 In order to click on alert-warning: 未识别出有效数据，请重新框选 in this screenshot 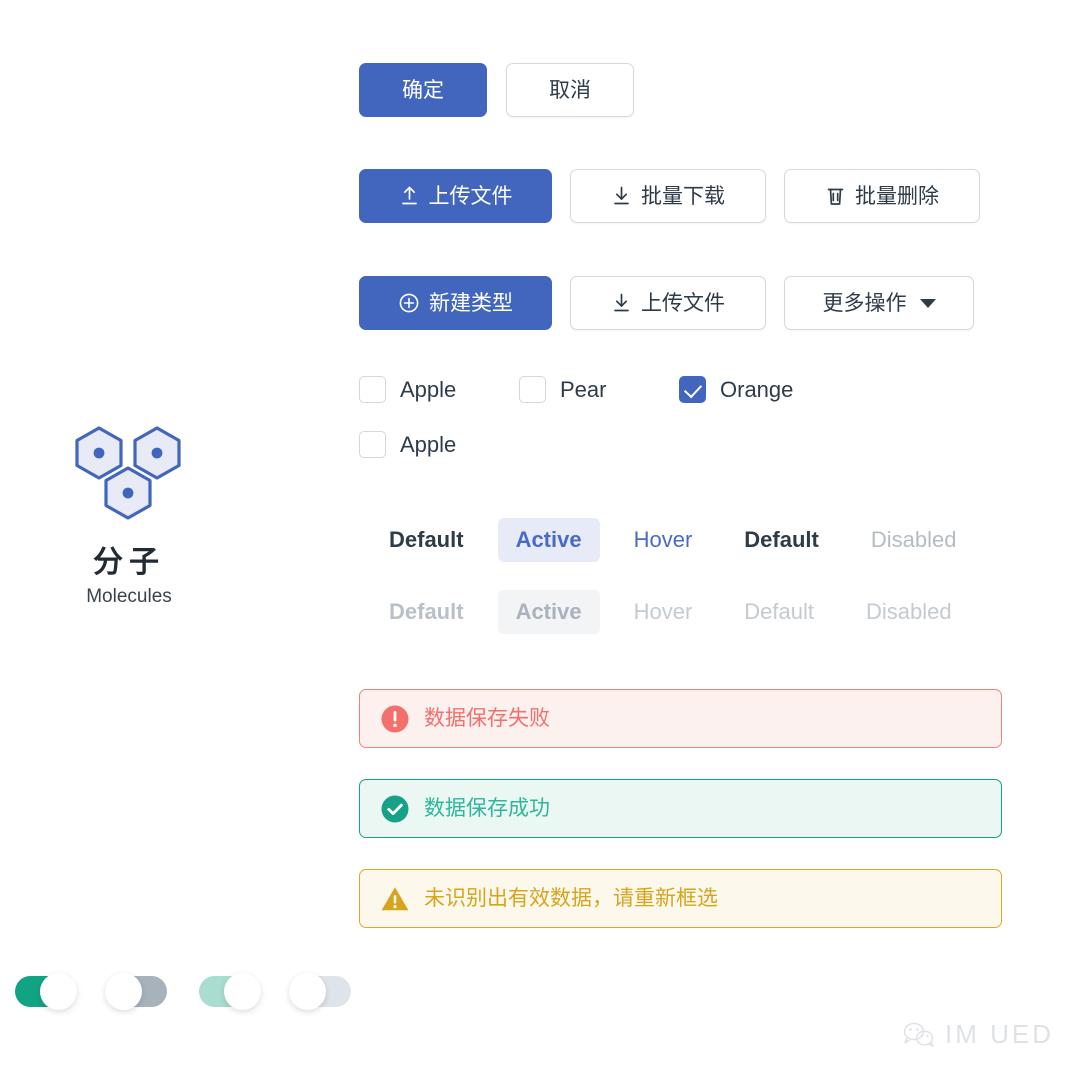, I will do `click(680, 898)`.